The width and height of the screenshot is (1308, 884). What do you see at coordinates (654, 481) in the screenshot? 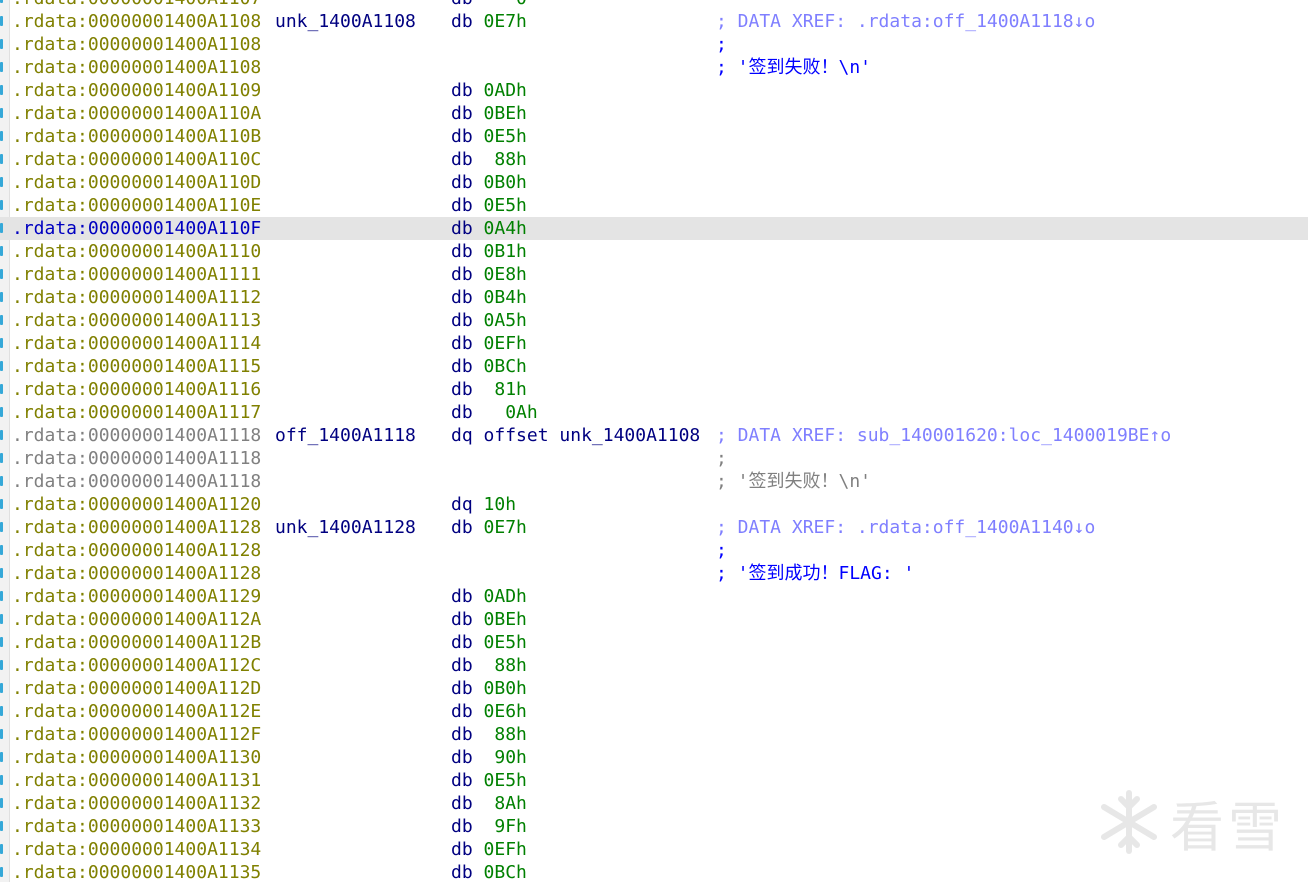
I see `listing-row: .rdata:00000001400A1118 ; '签到失败！\n'` at bounding box center [654, 481].